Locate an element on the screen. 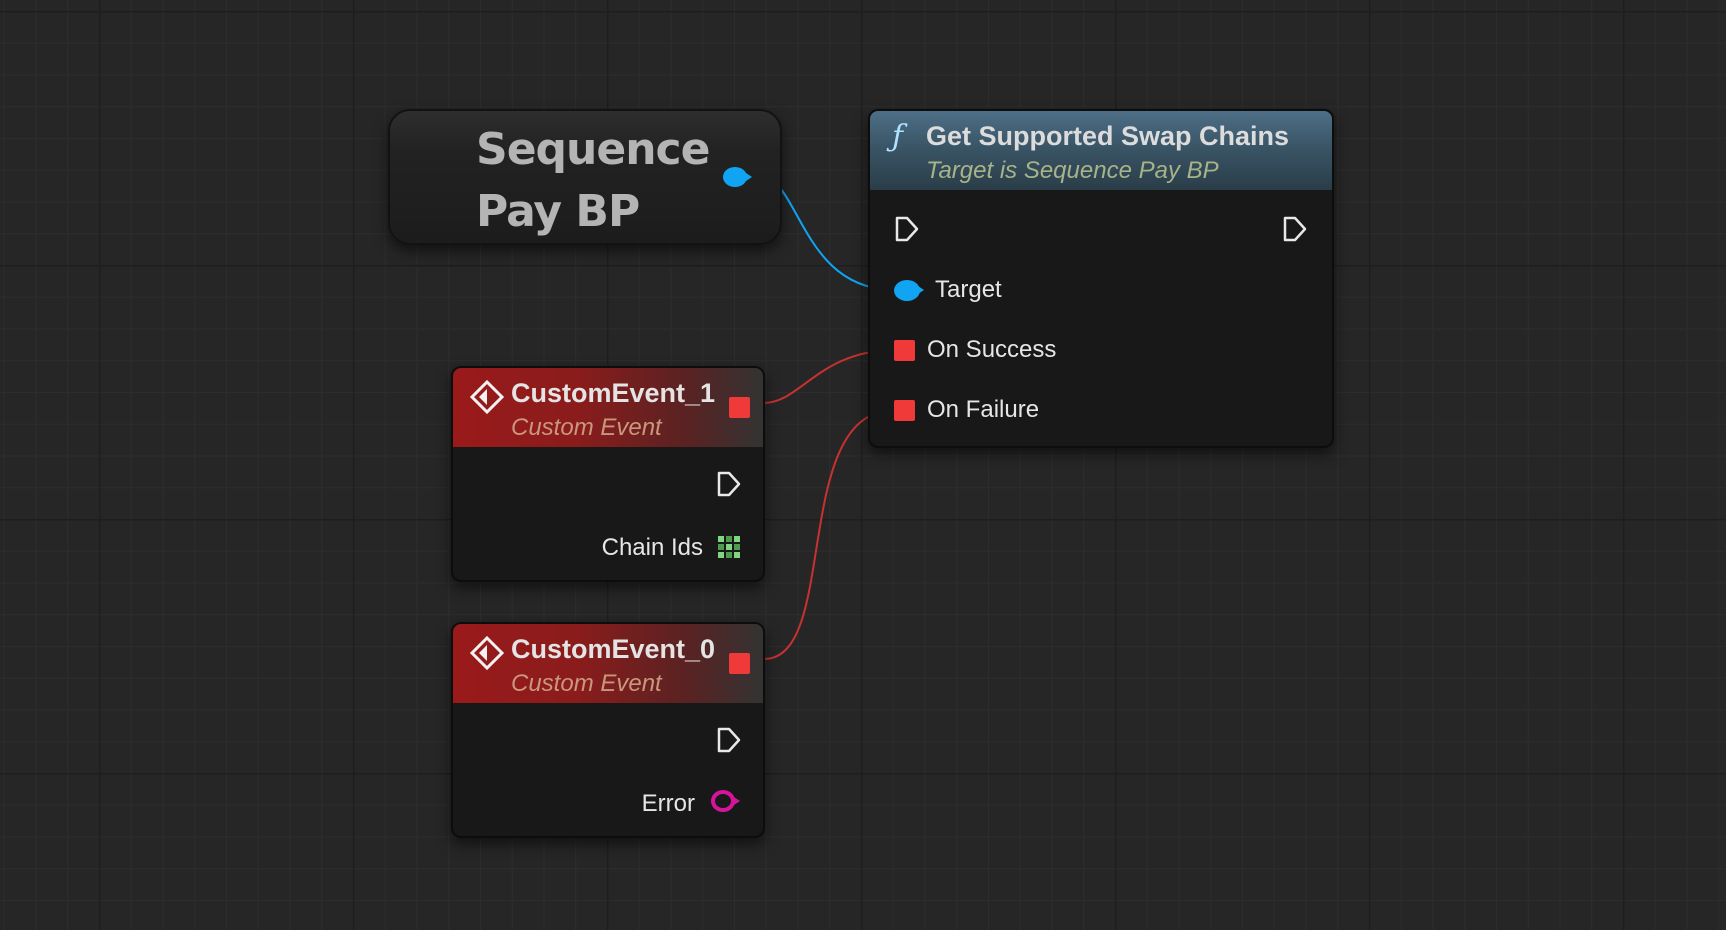 The width and height of the screenshot is (1726, 930). exec-input-pin is located at coordinates (907, 229).